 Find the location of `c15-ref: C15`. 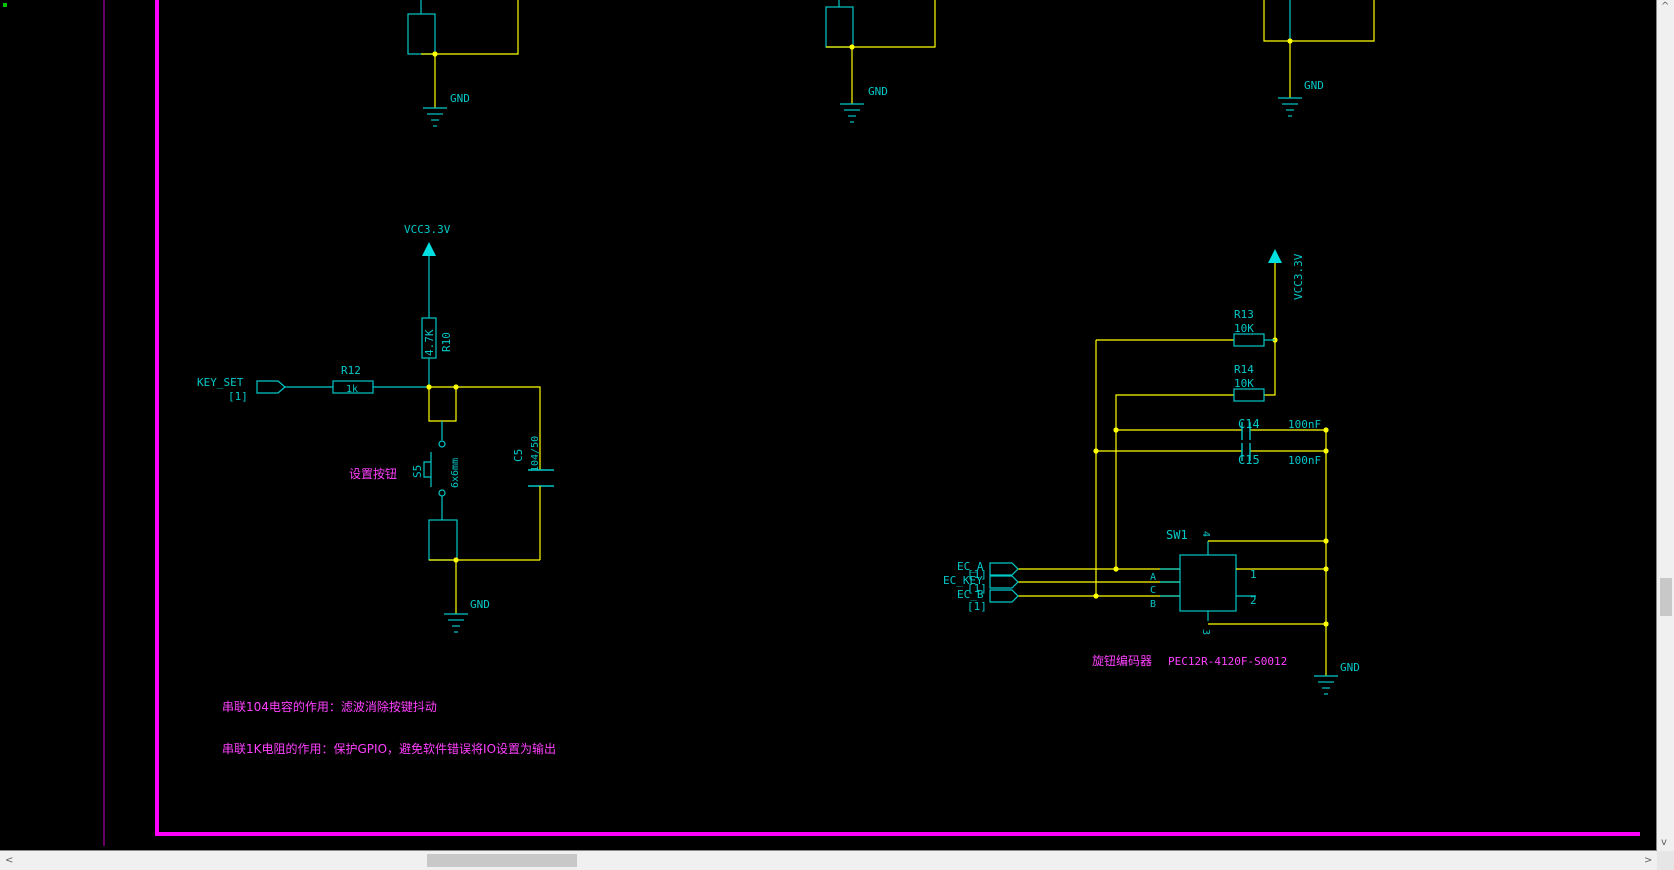

c15-ref: C15 is located at coordinates (1249, 460).